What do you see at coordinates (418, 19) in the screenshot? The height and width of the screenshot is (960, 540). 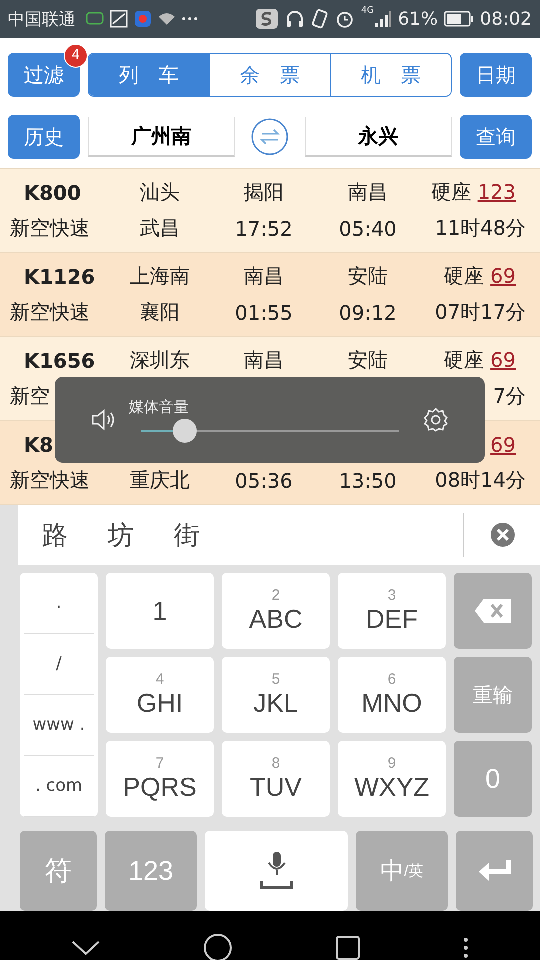 I see `battery-percent: 61%` at bounding box center [418, 19].